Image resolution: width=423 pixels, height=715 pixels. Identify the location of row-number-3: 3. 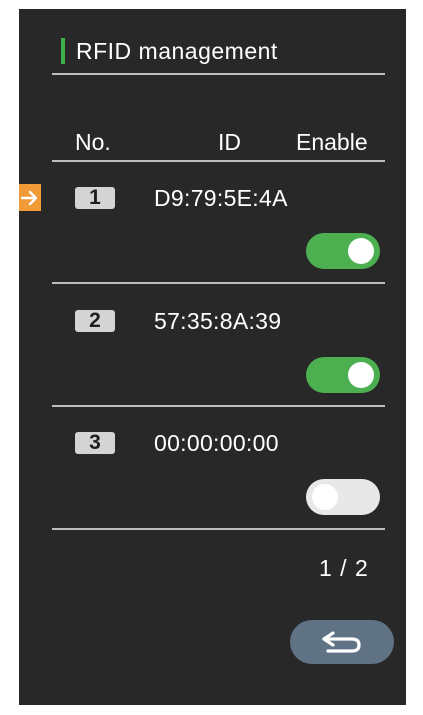
(95, 443).